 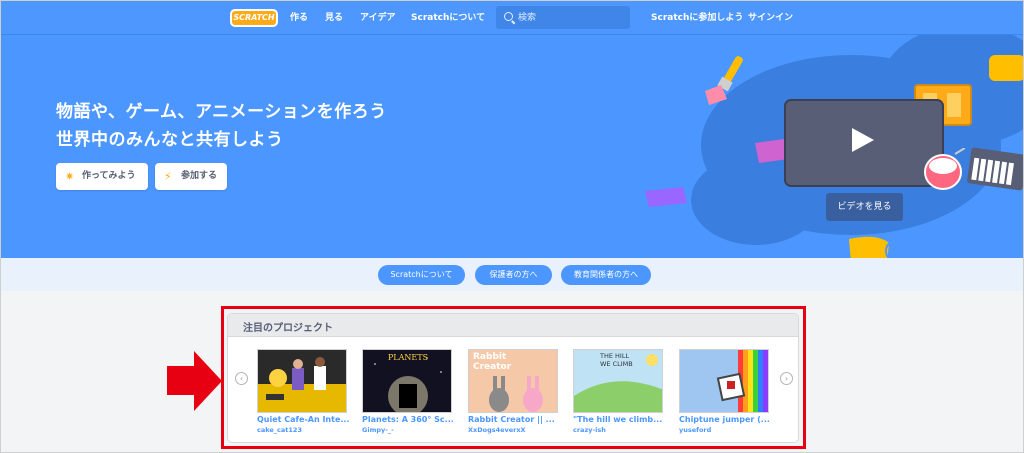 What do you see at coordinates (863, 140) in the screenshot?
I see `play-icon` at bounding box center [863, 140].